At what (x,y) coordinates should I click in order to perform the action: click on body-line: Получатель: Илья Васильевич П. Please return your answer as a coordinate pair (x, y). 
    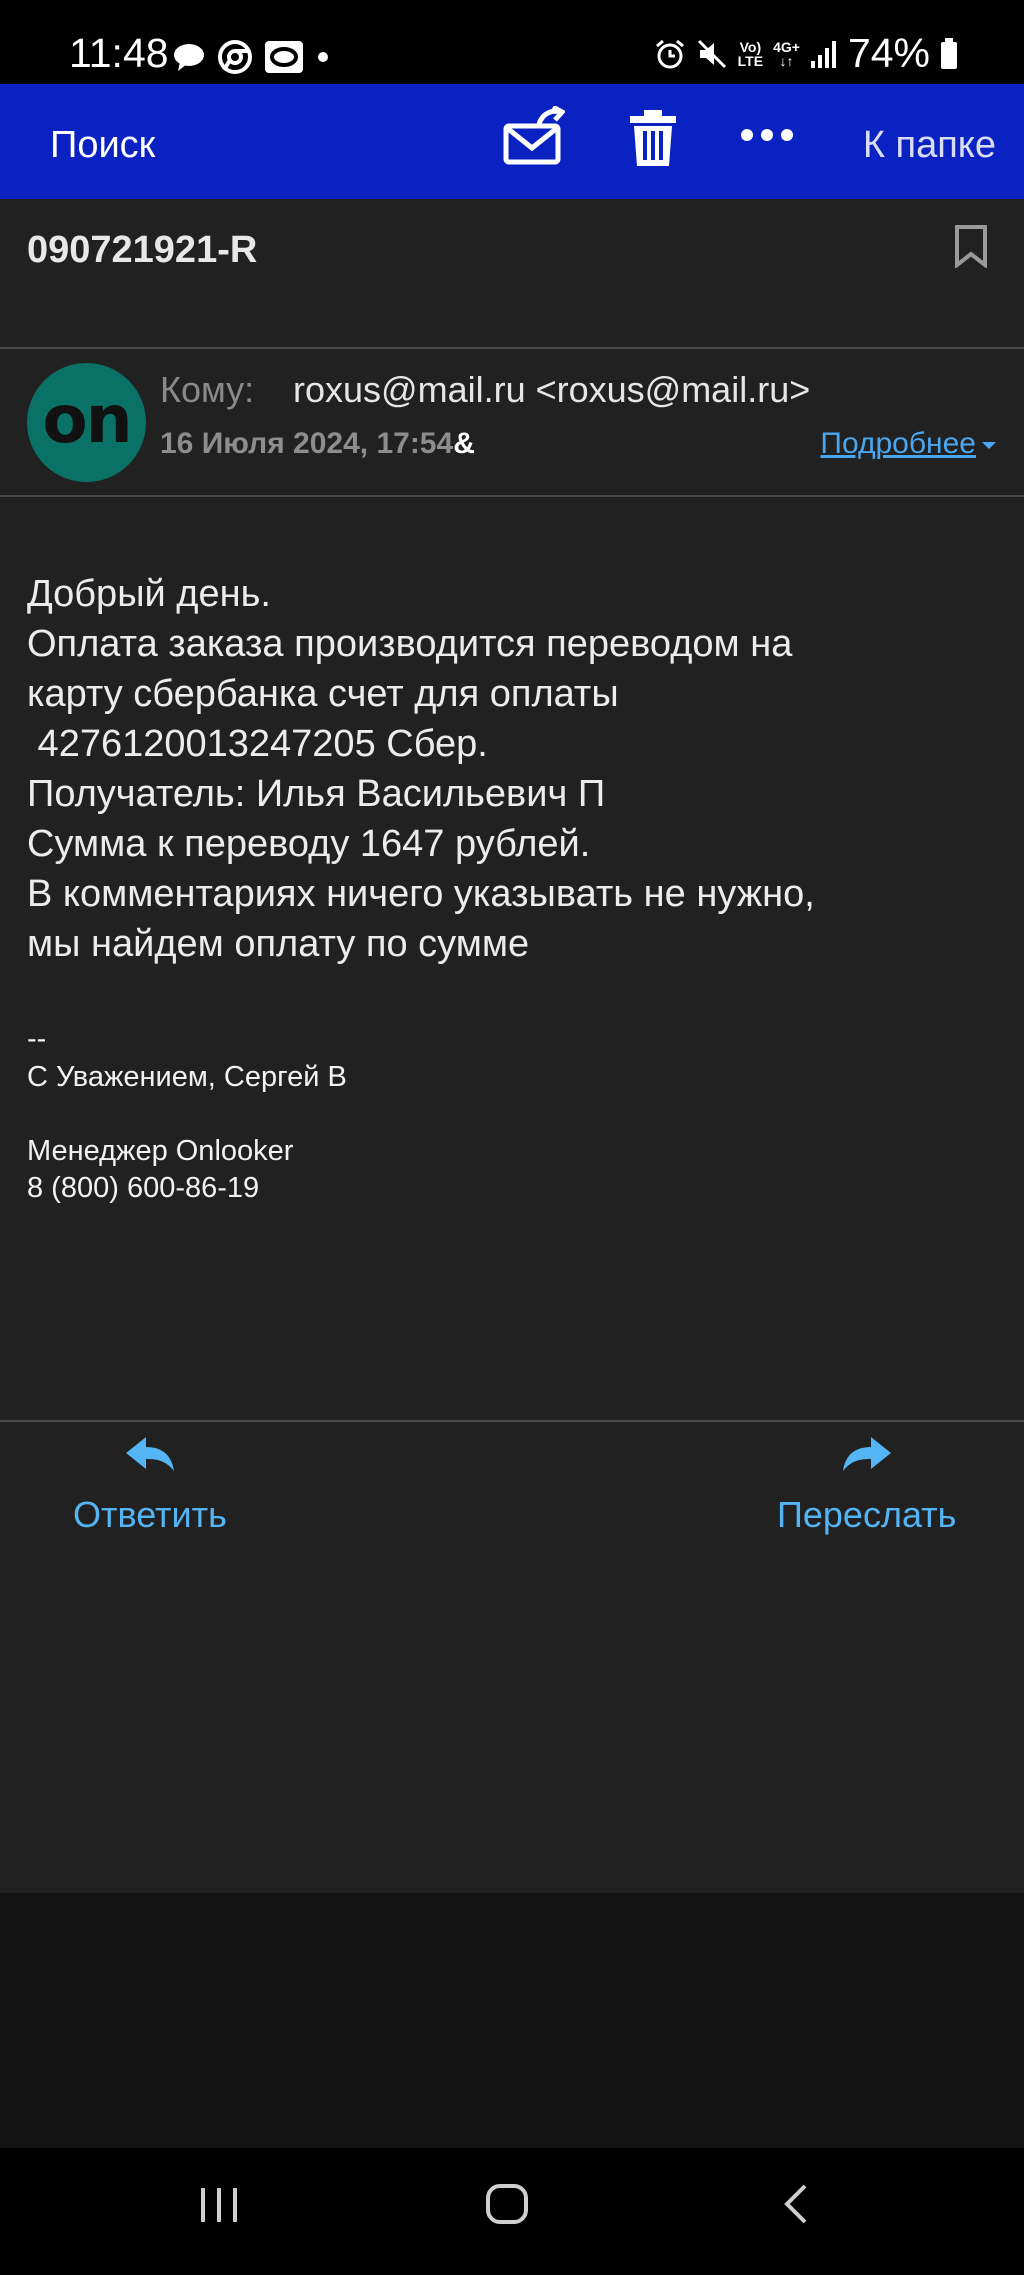
    Looking at the image, I should click on (316, 794).